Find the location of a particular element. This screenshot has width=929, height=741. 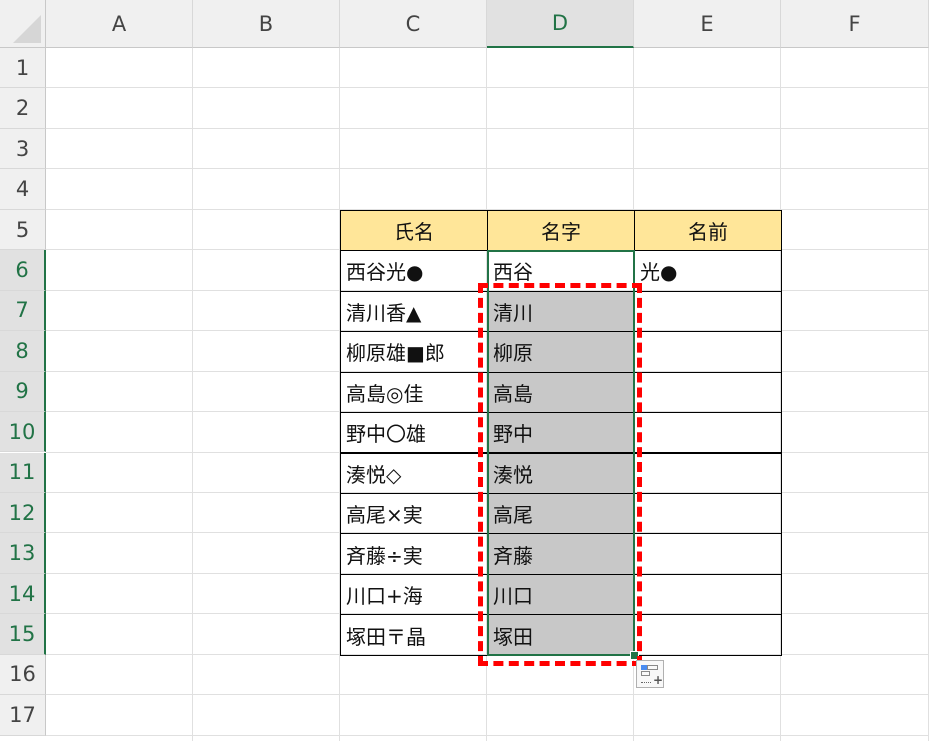

select-all-button is located at coordinates (23, 24).